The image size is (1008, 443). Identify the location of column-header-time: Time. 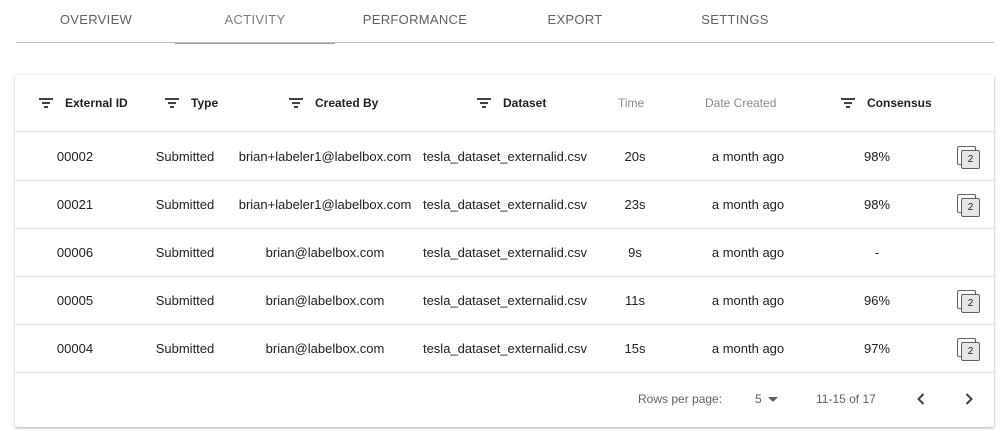
(631, 103).